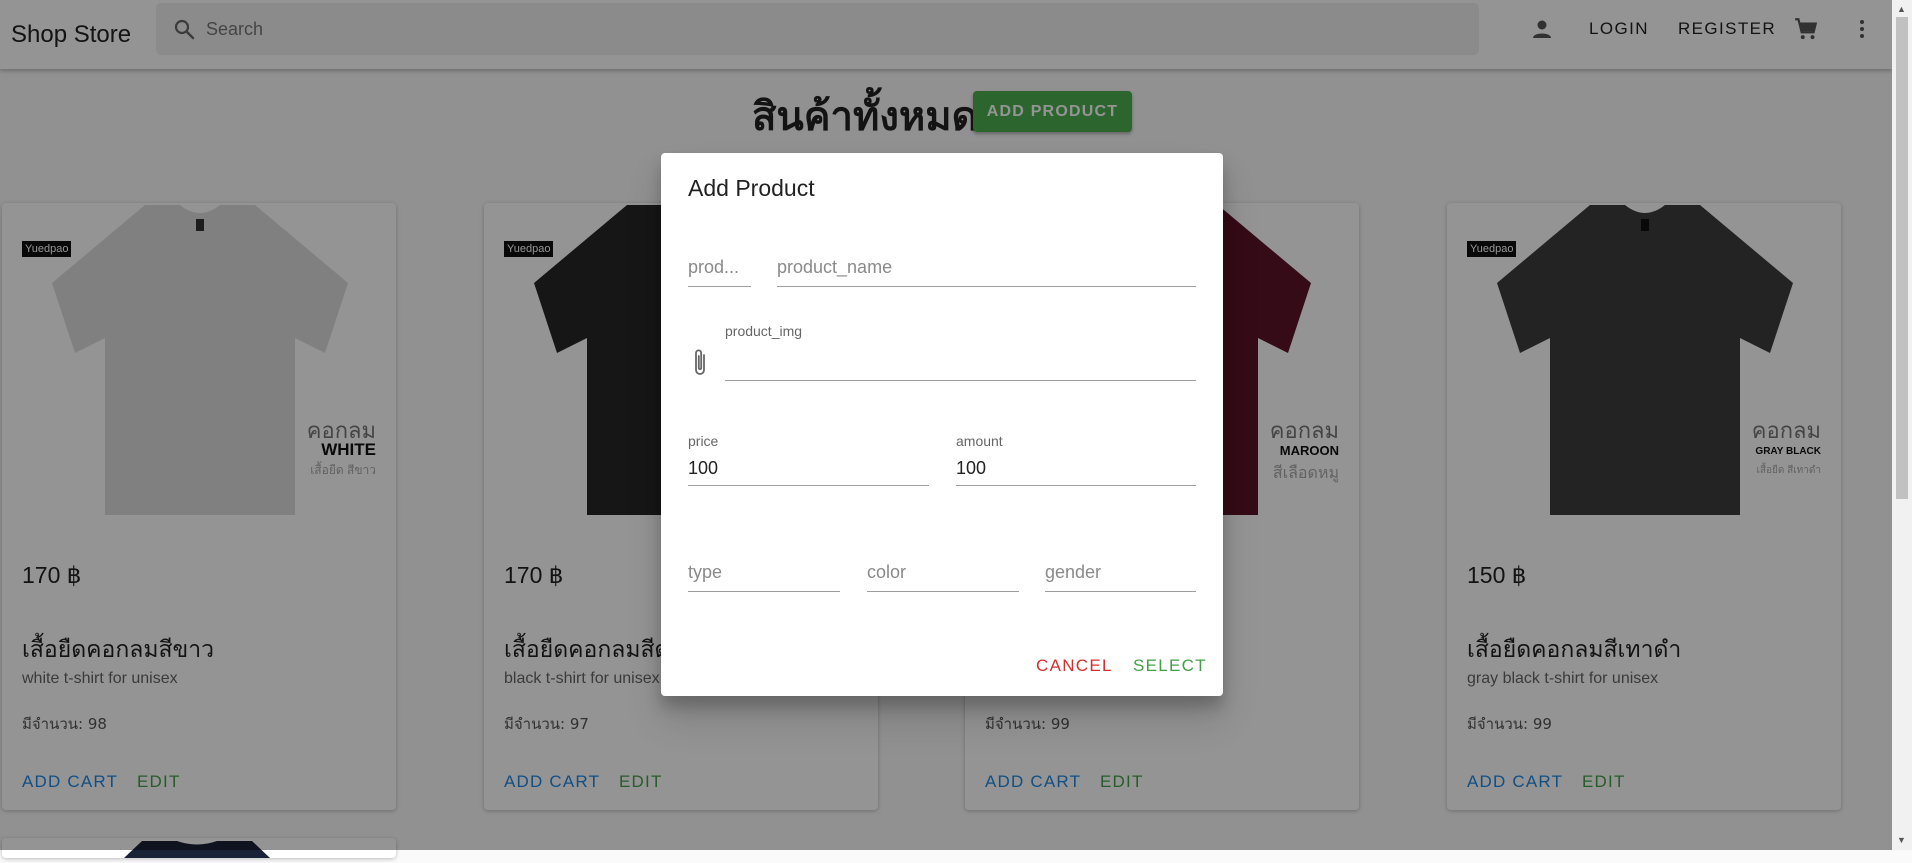 This screenshot has width=1912, height=863. What do you see at coordinates (764, 331) in the screenshot?
I see `product-img-label: product_img` at bounding box center [764, 331].